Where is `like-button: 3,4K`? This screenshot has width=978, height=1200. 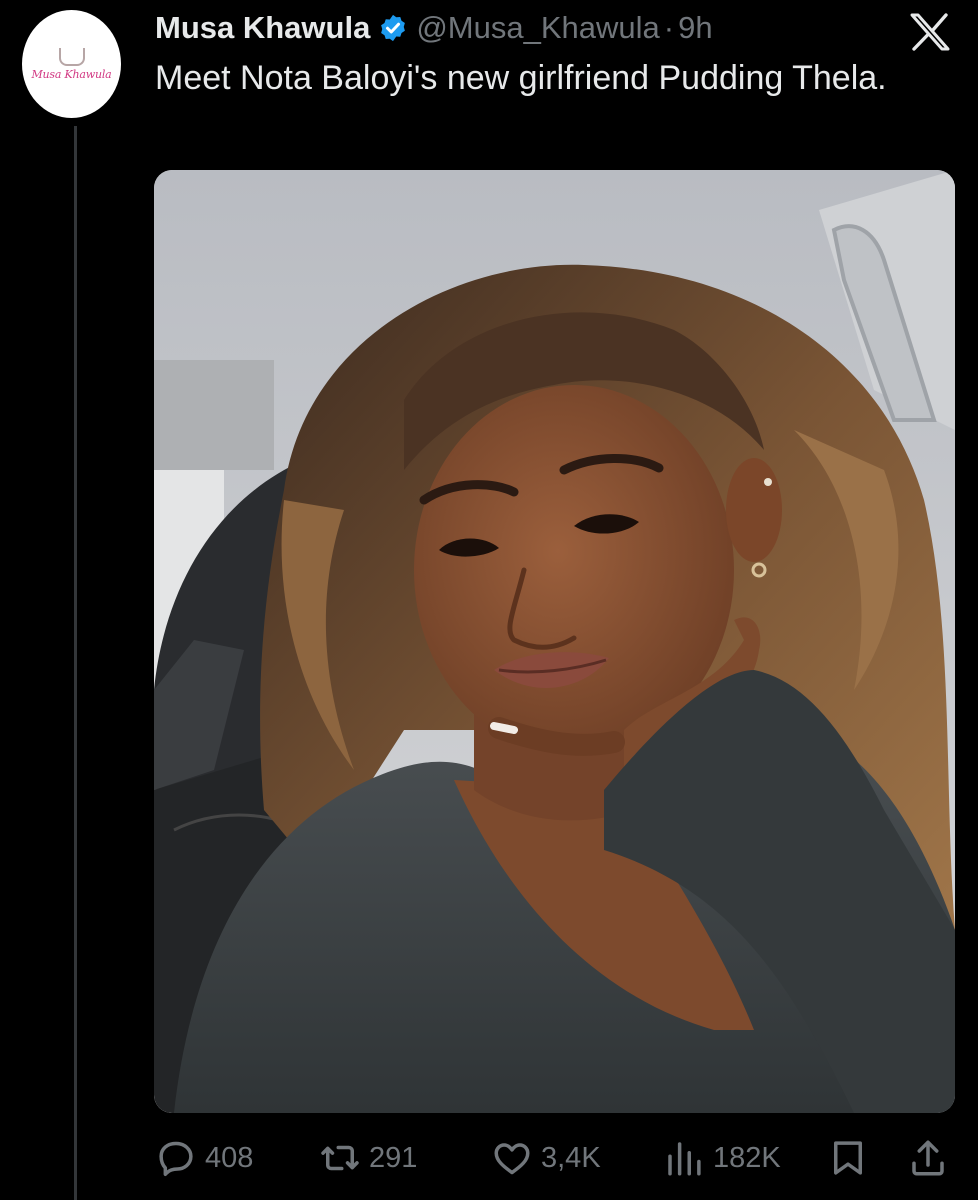
like-button: 3,4K is located at coordinates (546, 1158).